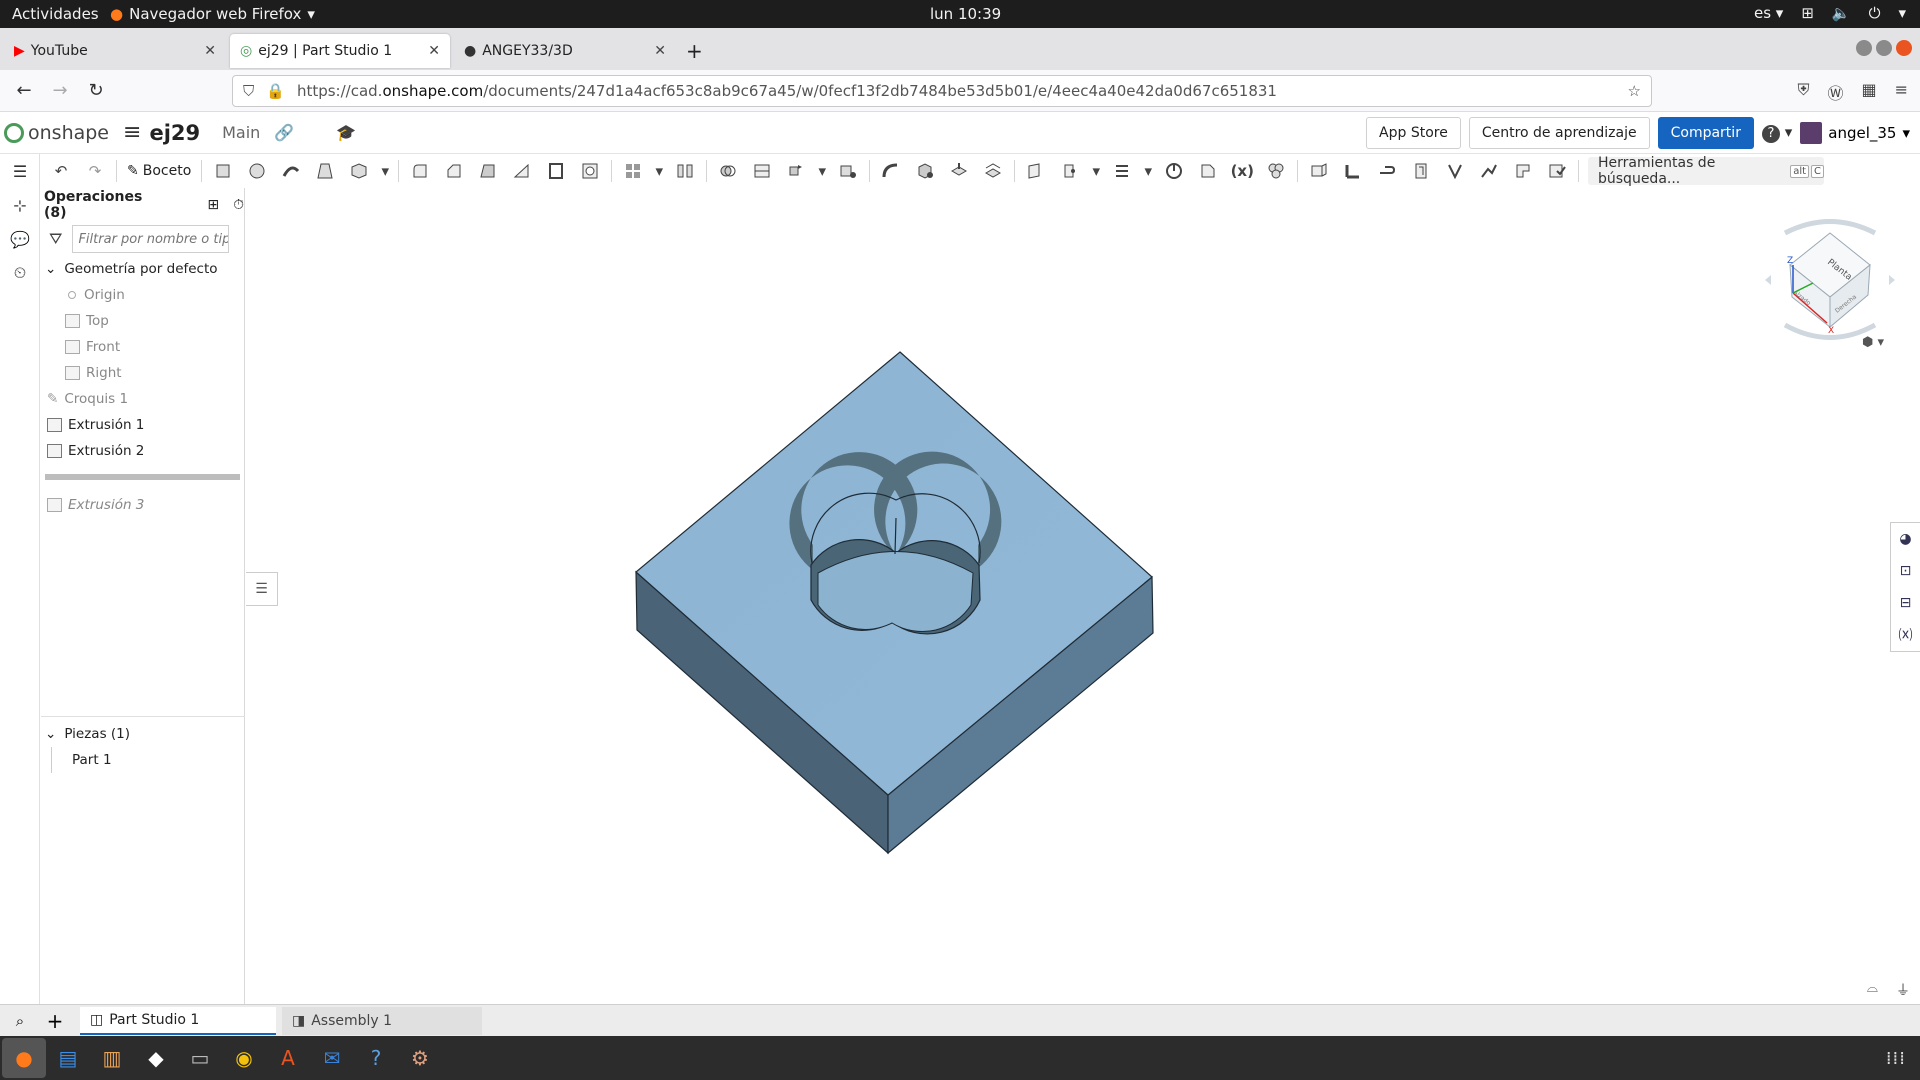 The height and width of the screenshot is (1080, 1920). Describe the element at coordinates (1208, 171) in the screenshot. I see `wrap-icon` at that location.